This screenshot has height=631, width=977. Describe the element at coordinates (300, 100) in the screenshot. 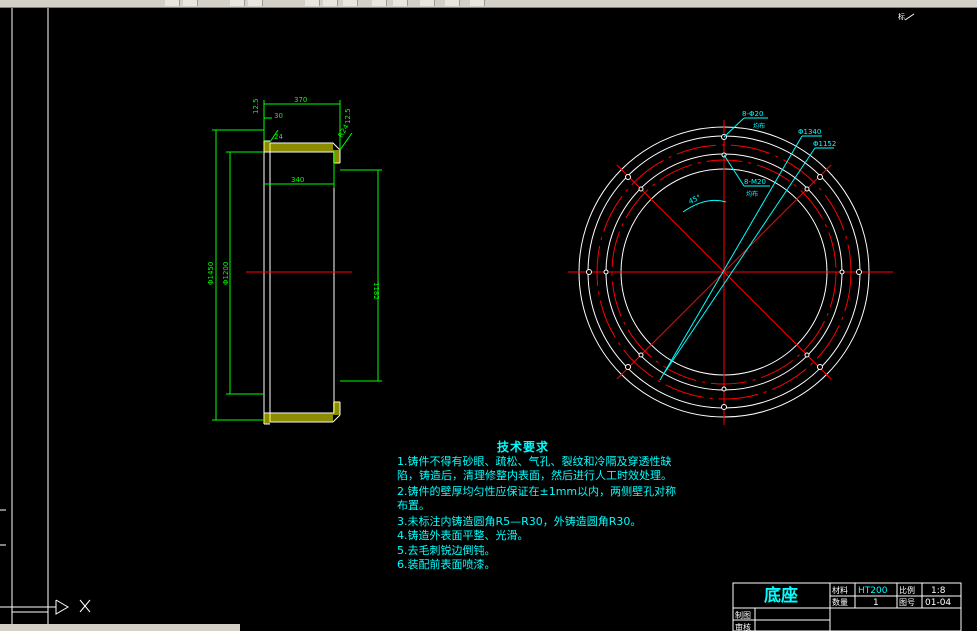

I see `dim-width: 370` at that location.